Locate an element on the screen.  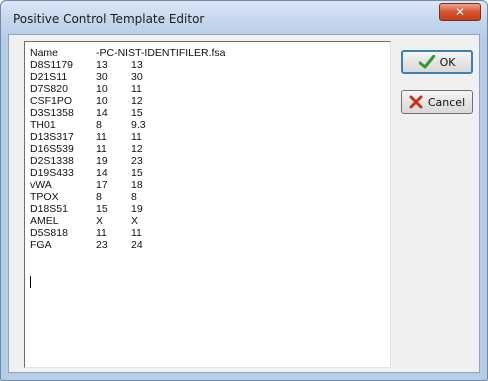
marker-name: D21S11 is located at coordinates (49, 77).